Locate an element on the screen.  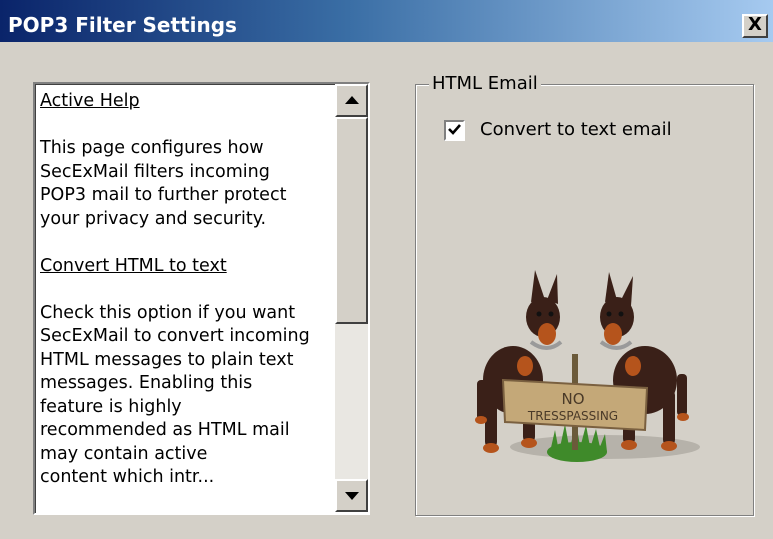
help-text-line: feature is highly is located at coordinates (111, 406).